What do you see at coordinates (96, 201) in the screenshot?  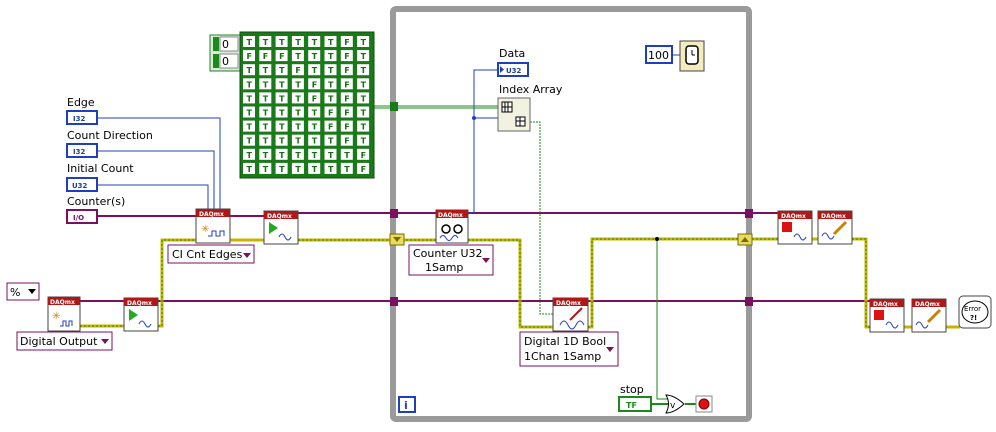 I see `counters-label: Counter(s)` at bounding box center [96, 201].